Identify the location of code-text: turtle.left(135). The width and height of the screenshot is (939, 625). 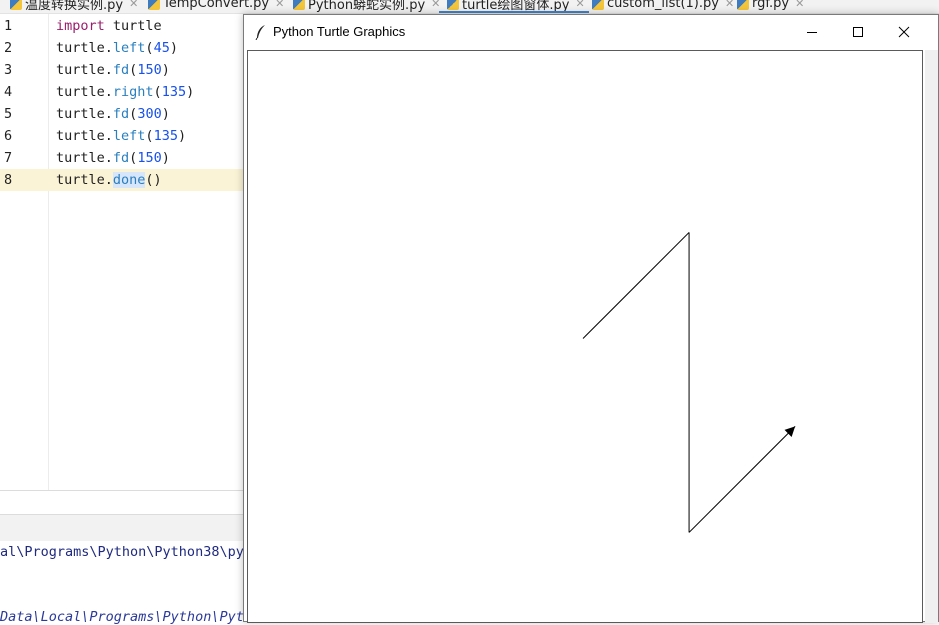
(121, 136).